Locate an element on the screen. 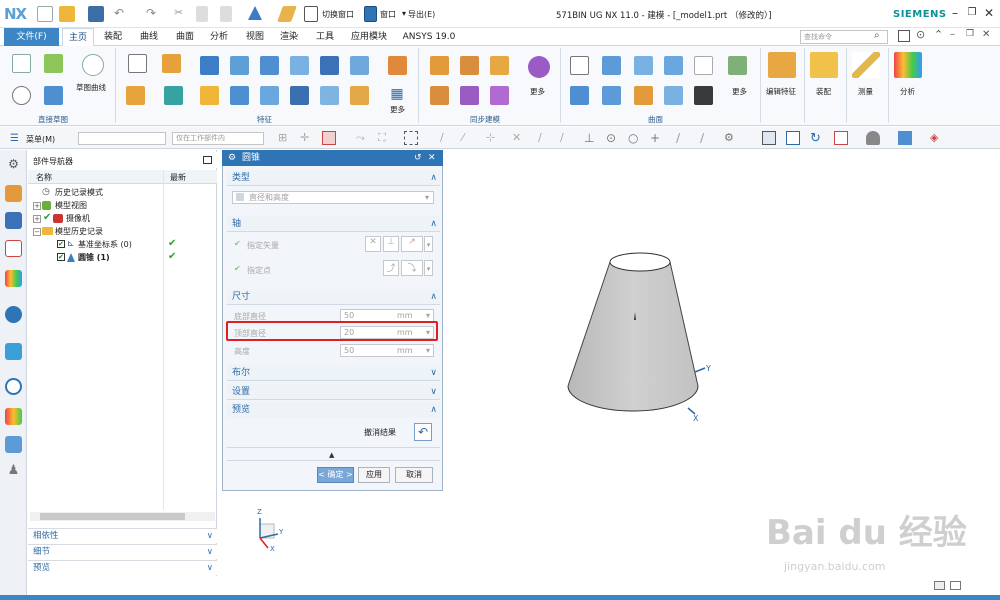 This screenshot has height=600, width=1000. tab-applications: 应用模块 is located at coordinates (369, 37).